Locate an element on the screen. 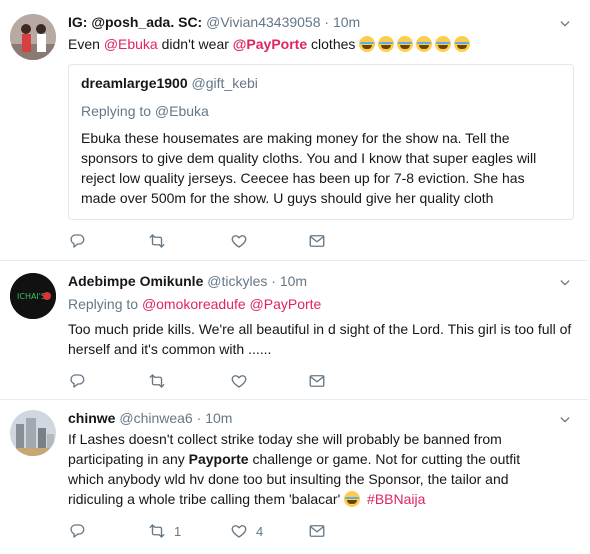 The image size is (590, 554). user-handle: @chinwea6 is located at coordinates (155, 418).